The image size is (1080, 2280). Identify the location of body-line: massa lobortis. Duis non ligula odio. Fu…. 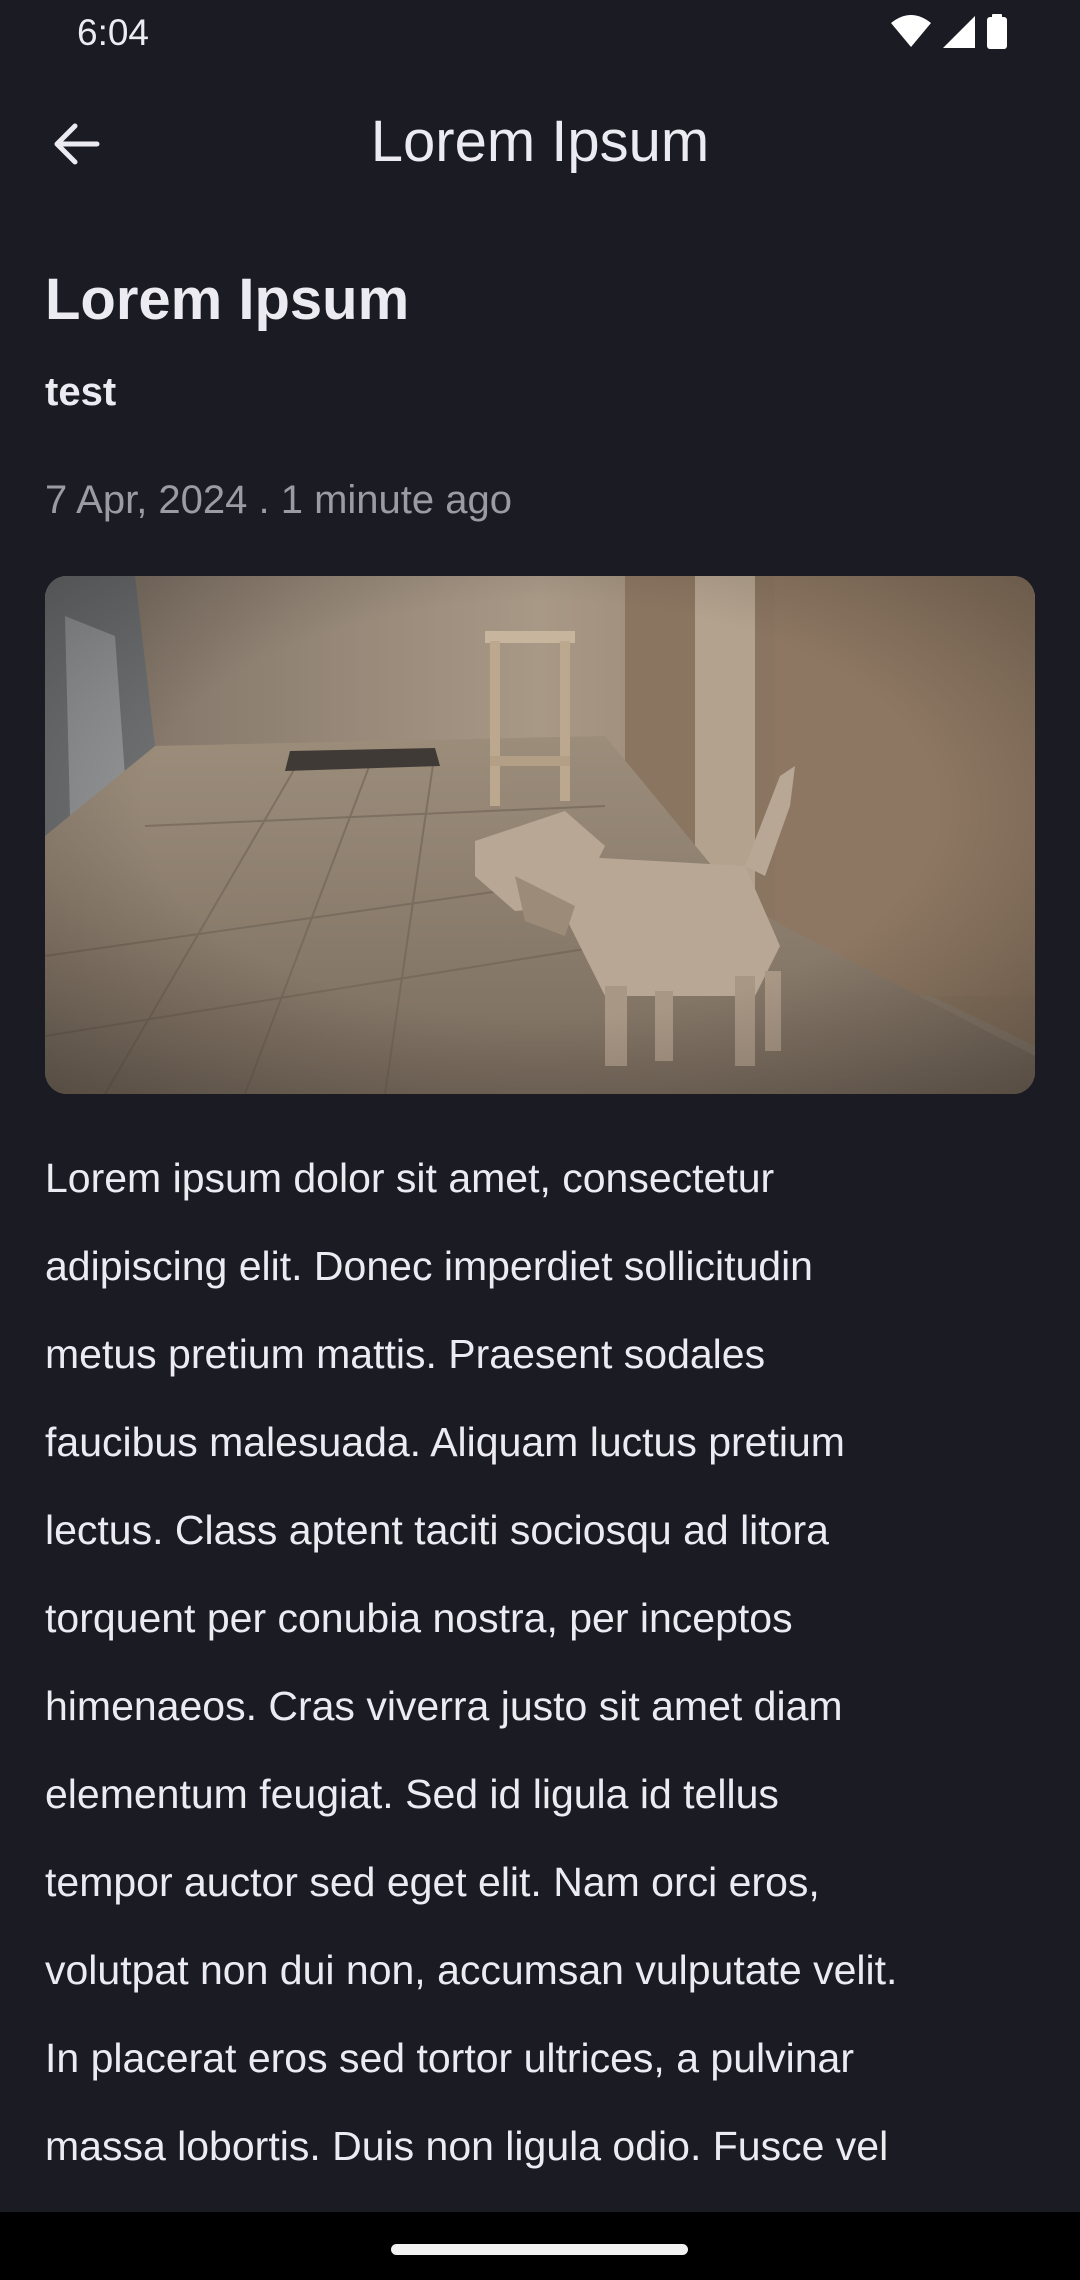
(467, 2146).